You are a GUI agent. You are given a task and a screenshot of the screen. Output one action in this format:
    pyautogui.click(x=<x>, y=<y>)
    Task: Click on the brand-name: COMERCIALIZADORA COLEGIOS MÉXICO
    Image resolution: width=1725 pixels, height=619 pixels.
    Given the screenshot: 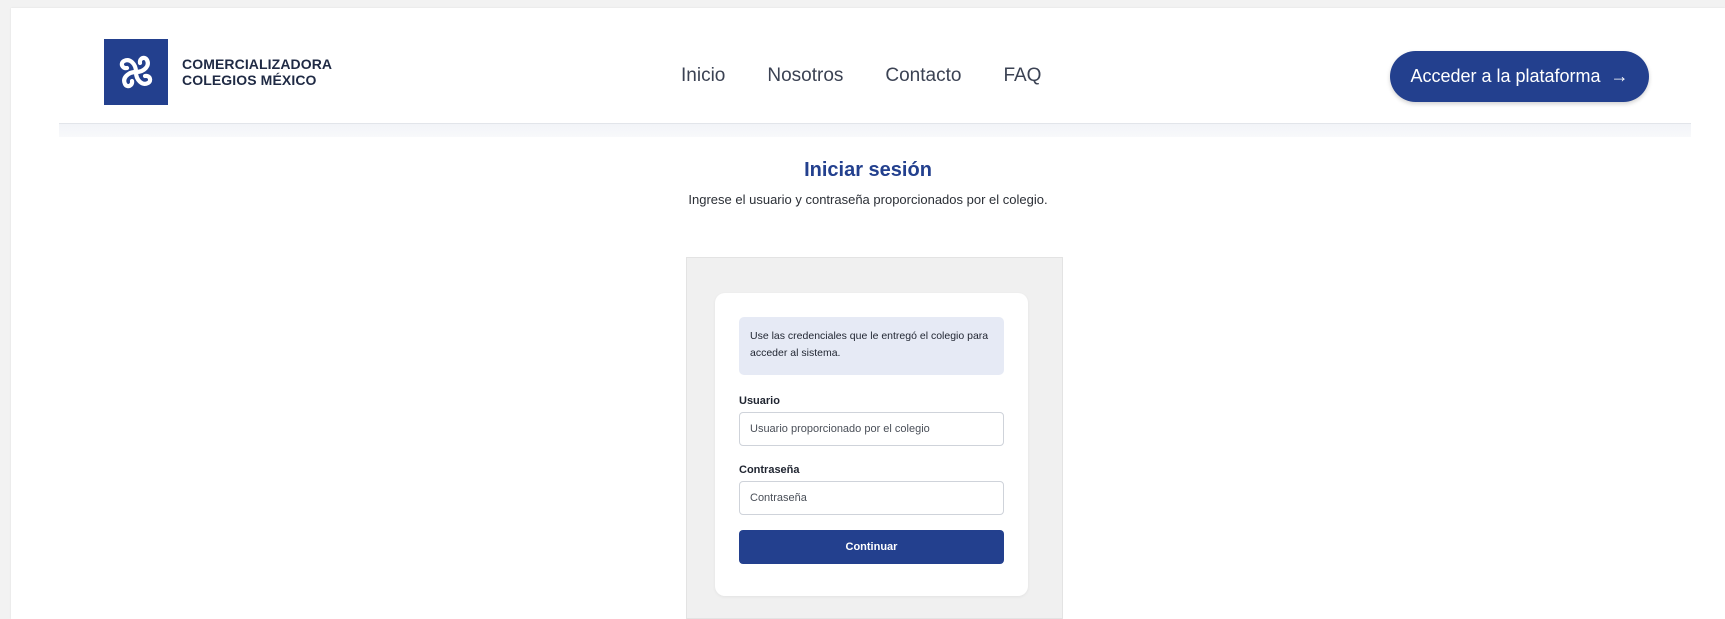 What is the action you would take?
    pyautogui.click(x=257, y=72)
    